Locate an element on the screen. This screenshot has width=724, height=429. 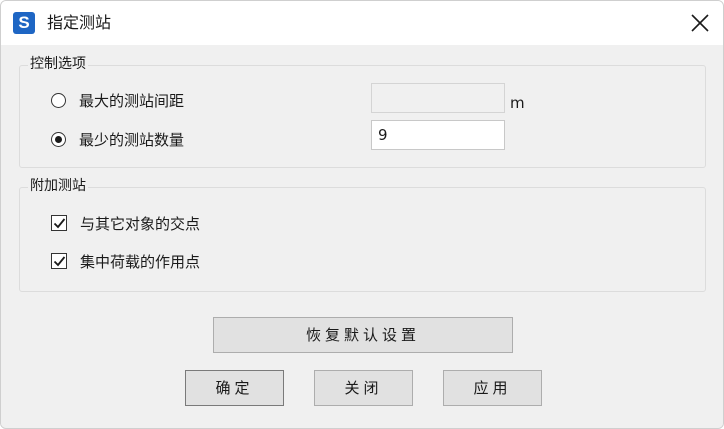
radio-min-count-label: 最少的测站数量 is located at coordinates (132, 140).